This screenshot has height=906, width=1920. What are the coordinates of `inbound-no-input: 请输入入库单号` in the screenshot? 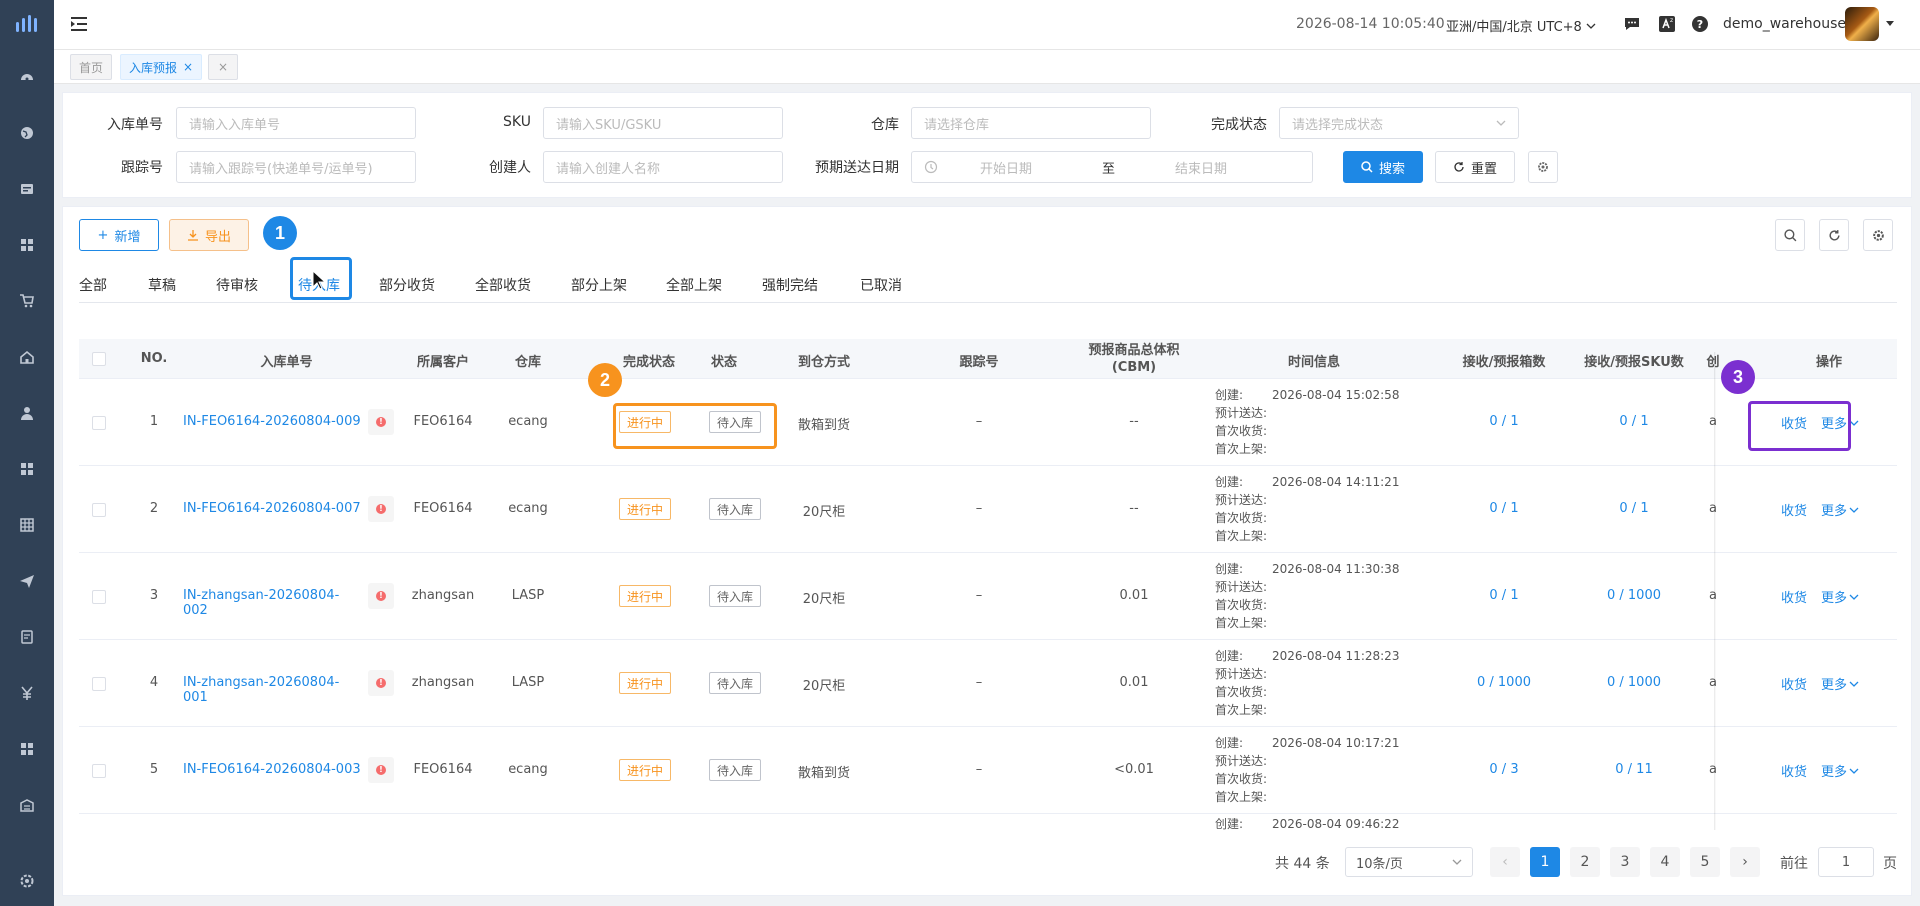 It's located at (296, 123).